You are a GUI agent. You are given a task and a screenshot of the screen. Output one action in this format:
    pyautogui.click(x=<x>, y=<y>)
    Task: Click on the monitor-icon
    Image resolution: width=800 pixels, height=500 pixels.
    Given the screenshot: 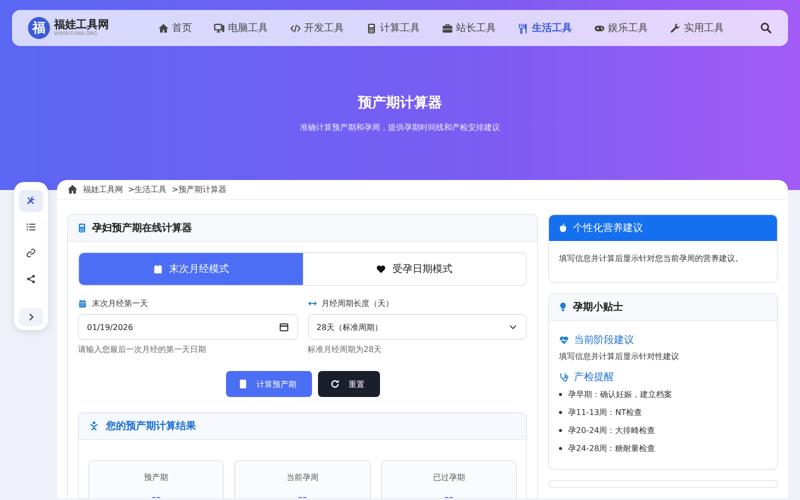 What is the action you would take?
    pyautogui.click(x=219, y=28)
    